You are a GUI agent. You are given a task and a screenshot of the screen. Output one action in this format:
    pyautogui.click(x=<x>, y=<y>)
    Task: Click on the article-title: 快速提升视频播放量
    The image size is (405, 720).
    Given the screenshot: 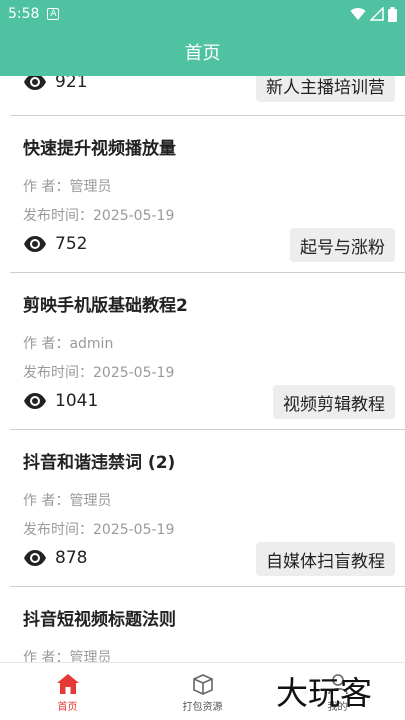 What is the action you would take?
    pyautogui.click(x=99, y=149)
    